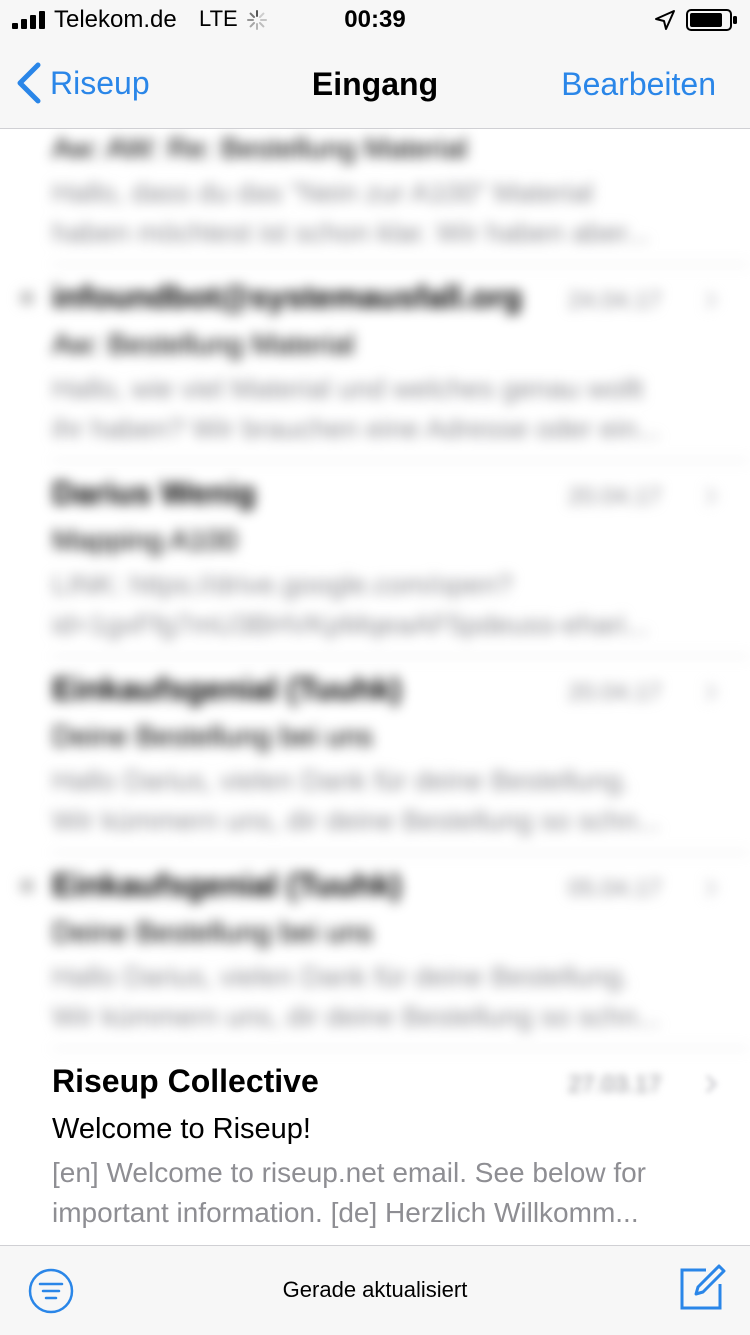 This screenshot has height=1335, width=750. What do you see at coordinates (29, 83) in the screenshot?
I see `chevron-left-icon` at bounding box center [29, 83].